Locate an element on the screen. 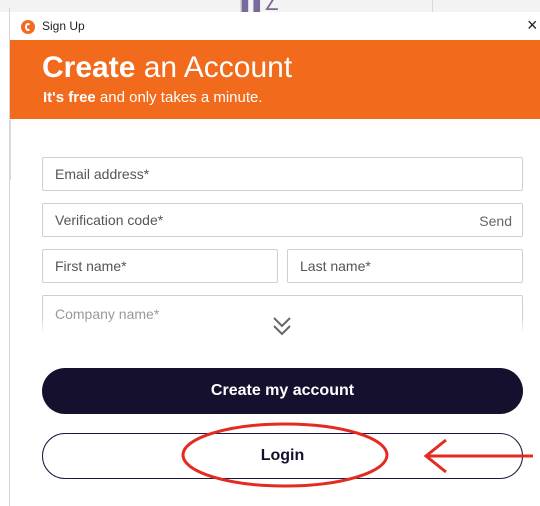 This screenshot has height=506, width=540. banner-subheading: It's free and only takes a minute. is located at coordinates (153, 97).